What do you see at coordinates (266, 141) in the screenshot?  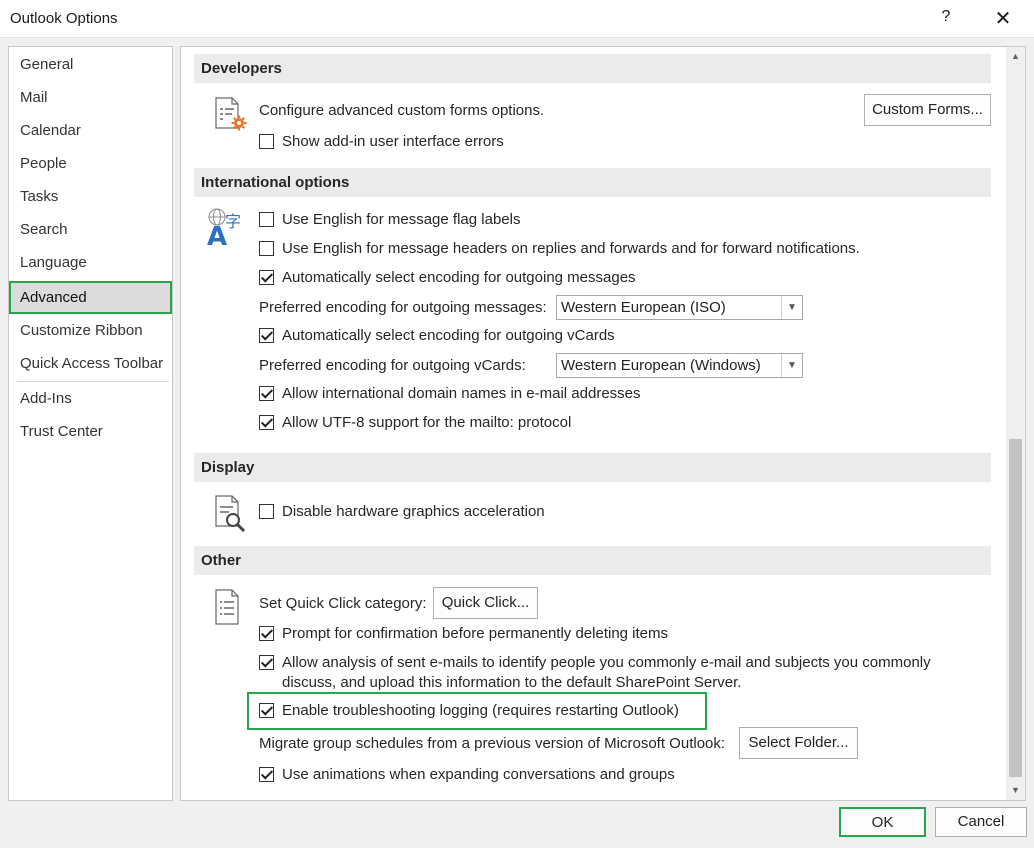 I see `show-addin-errors-checkbox` at bounding box center [266, 141].